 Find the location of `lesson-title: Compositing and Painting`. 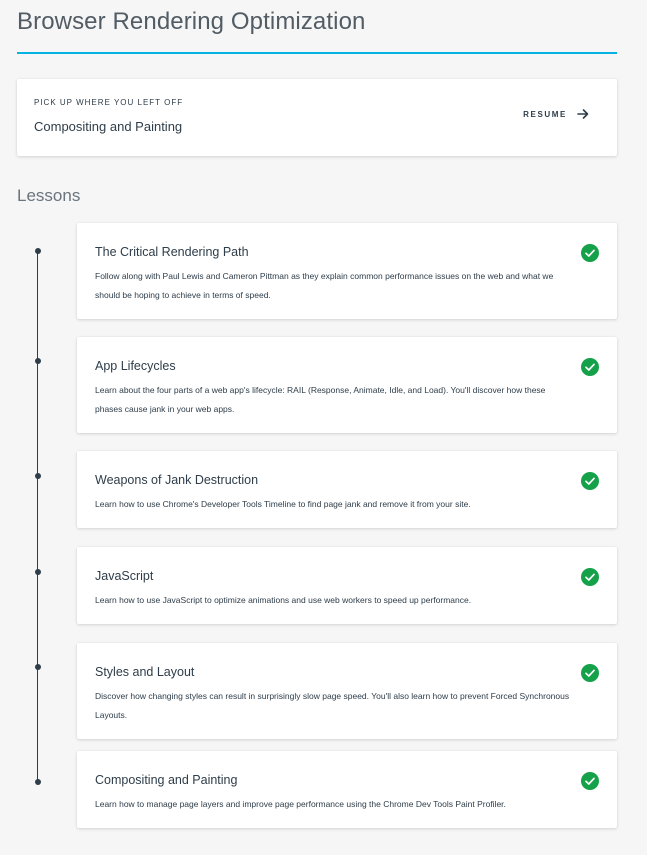

lesson-title: Compositing and Painting is located at coordinates (166, 780).